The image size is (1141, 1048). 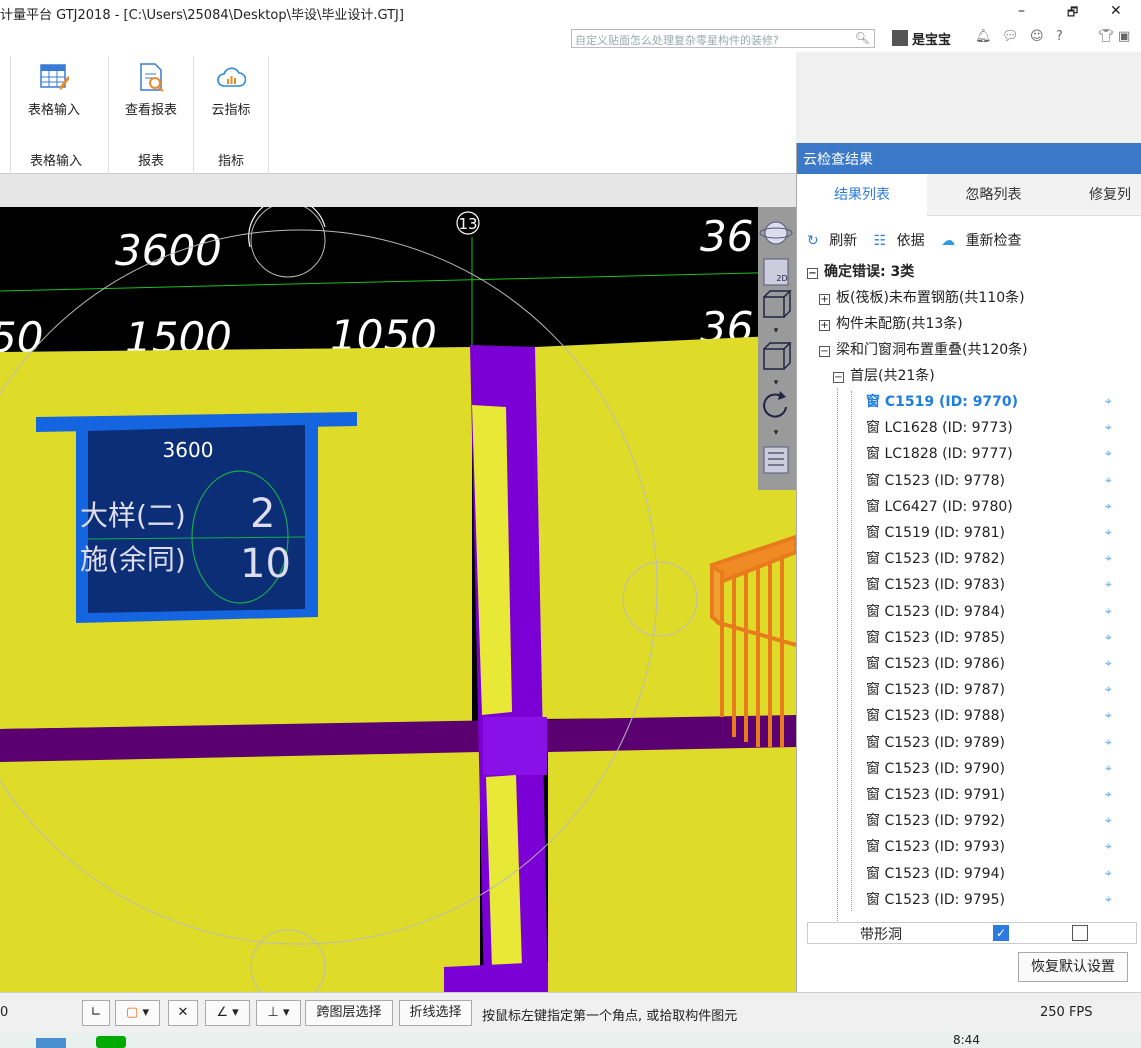 I want to click on view-report-button: 查看报表, so click(x=151, y=90).